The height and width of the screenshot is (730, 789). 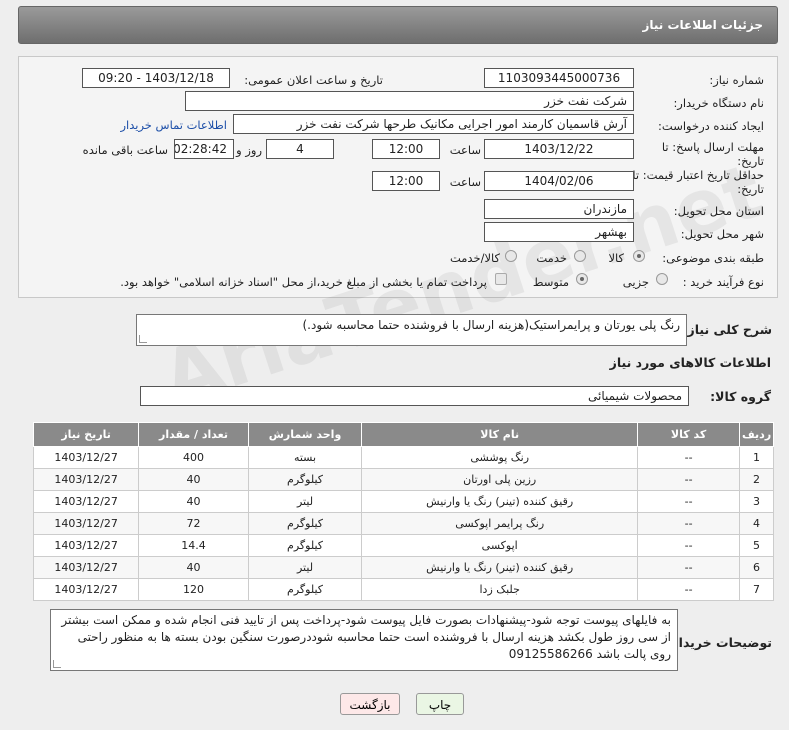 What do you see at coordinates (718, 211) in the screenshot?
I see `province-label: استان محل تحویل:` at bounding box center [718, 211].